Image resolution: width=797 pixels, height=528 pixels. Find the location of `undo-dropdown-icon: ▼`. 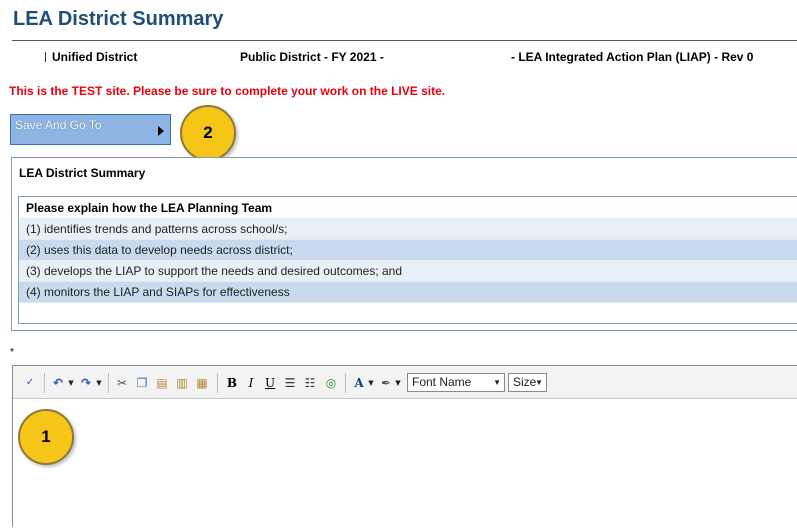

undo-dropdown-icon: ▼ is located at coordinates (71, 383).